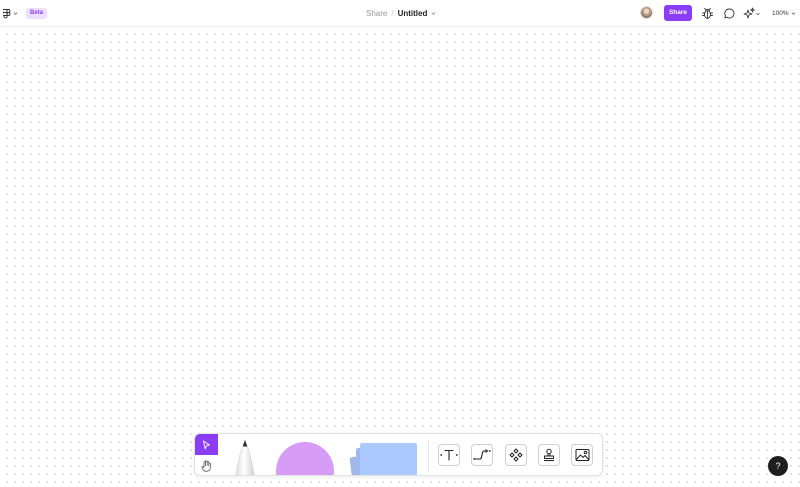  What do you see at coordinates (37, 13) in the screenshot?
I see `beta-badge: Beta` at bounding box center [37, 13].